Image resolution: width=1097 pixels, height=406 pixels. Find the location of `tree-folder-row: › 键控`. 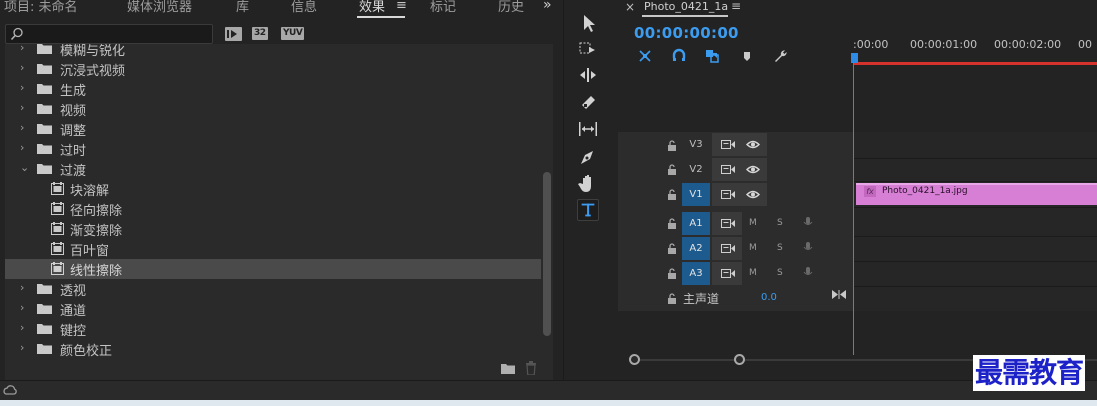

tree-folder-row: › 键控 is located at coordinates (274, 329).